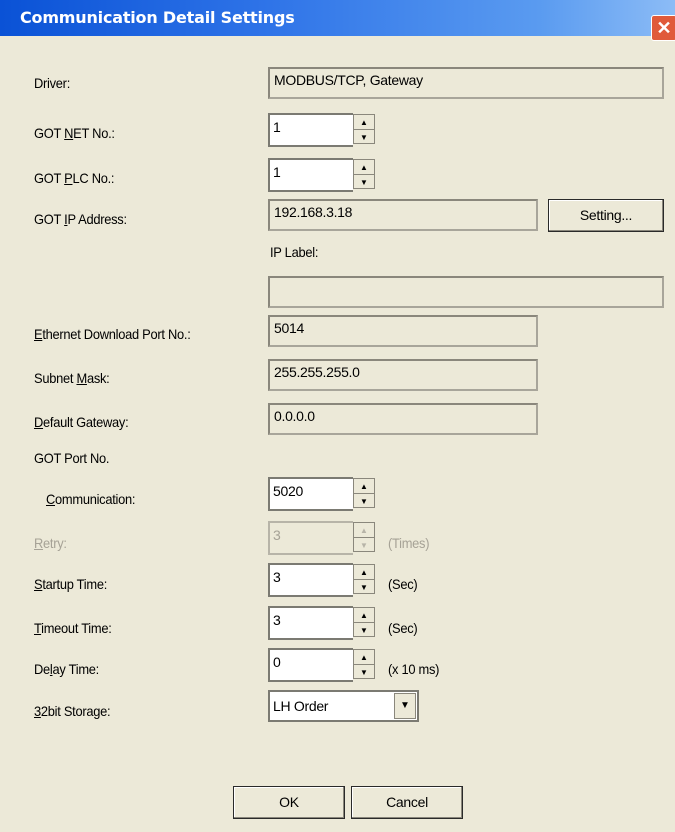 Image resolution: width=675 pixels, height=832 pixels. I want to click on storage-32bit-select: LH Order ▼, so click(343, 706).